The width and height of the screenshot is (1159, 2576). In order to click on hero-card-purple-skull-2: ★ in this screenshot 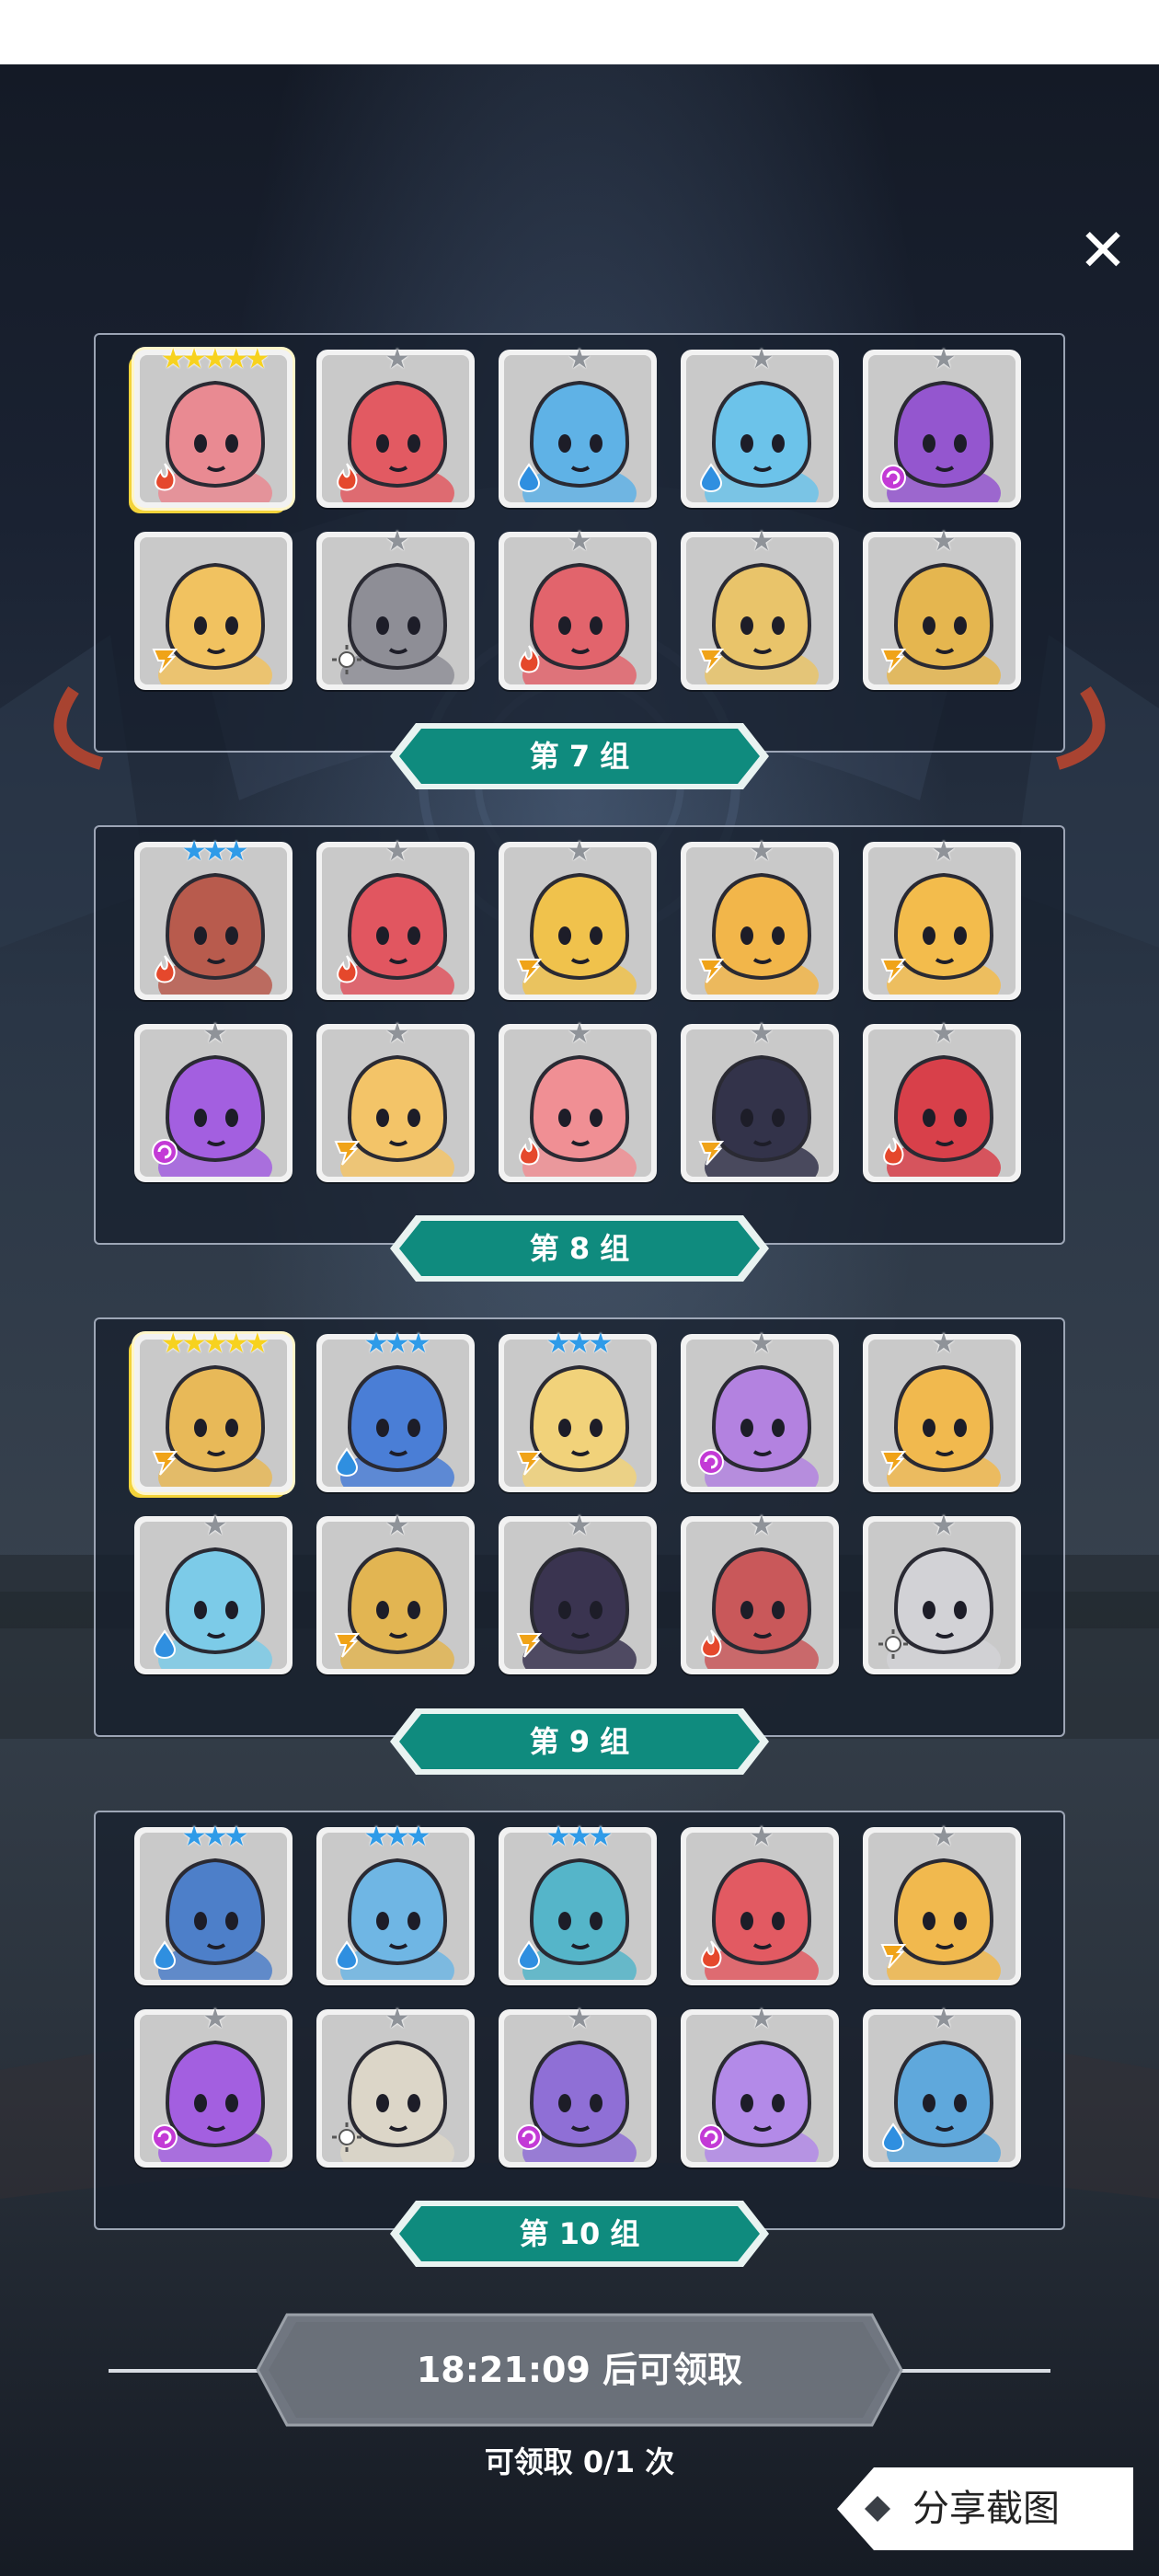, I will do `click(213, 2087)`.